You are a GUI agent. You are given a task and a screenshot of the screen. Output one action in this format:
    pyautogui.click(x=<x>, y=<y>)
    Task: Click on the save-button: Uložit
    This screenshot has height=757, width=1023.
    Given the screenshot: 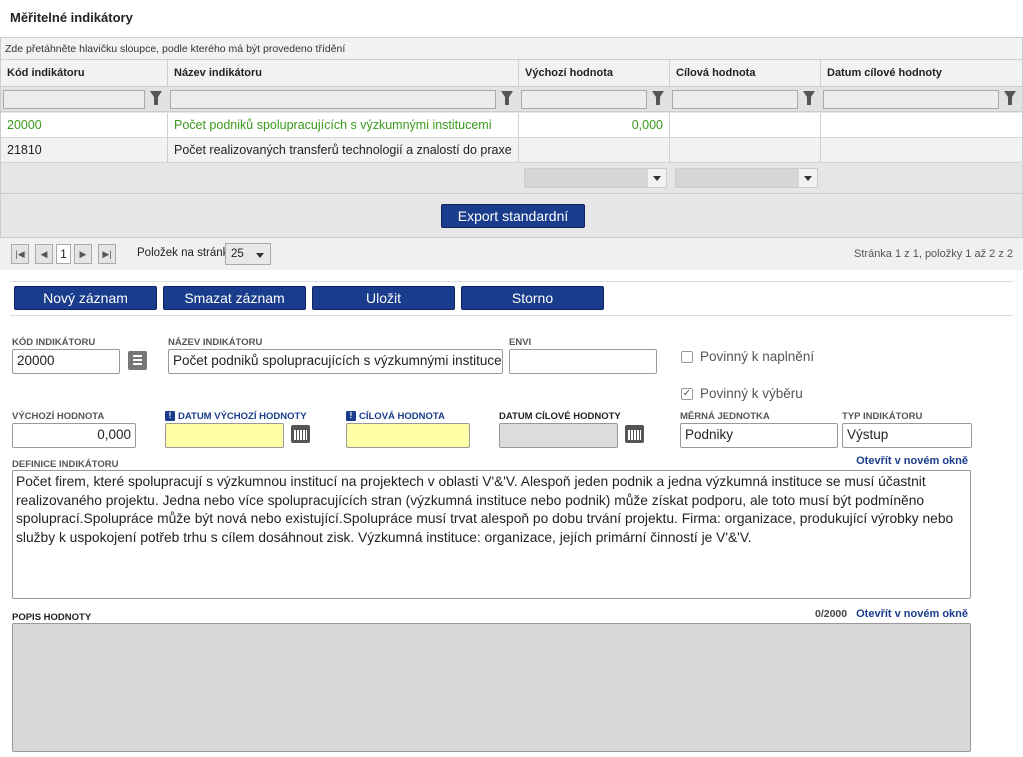 What is the action you would take?
    pyautogui.click(x=383, y=298)
    